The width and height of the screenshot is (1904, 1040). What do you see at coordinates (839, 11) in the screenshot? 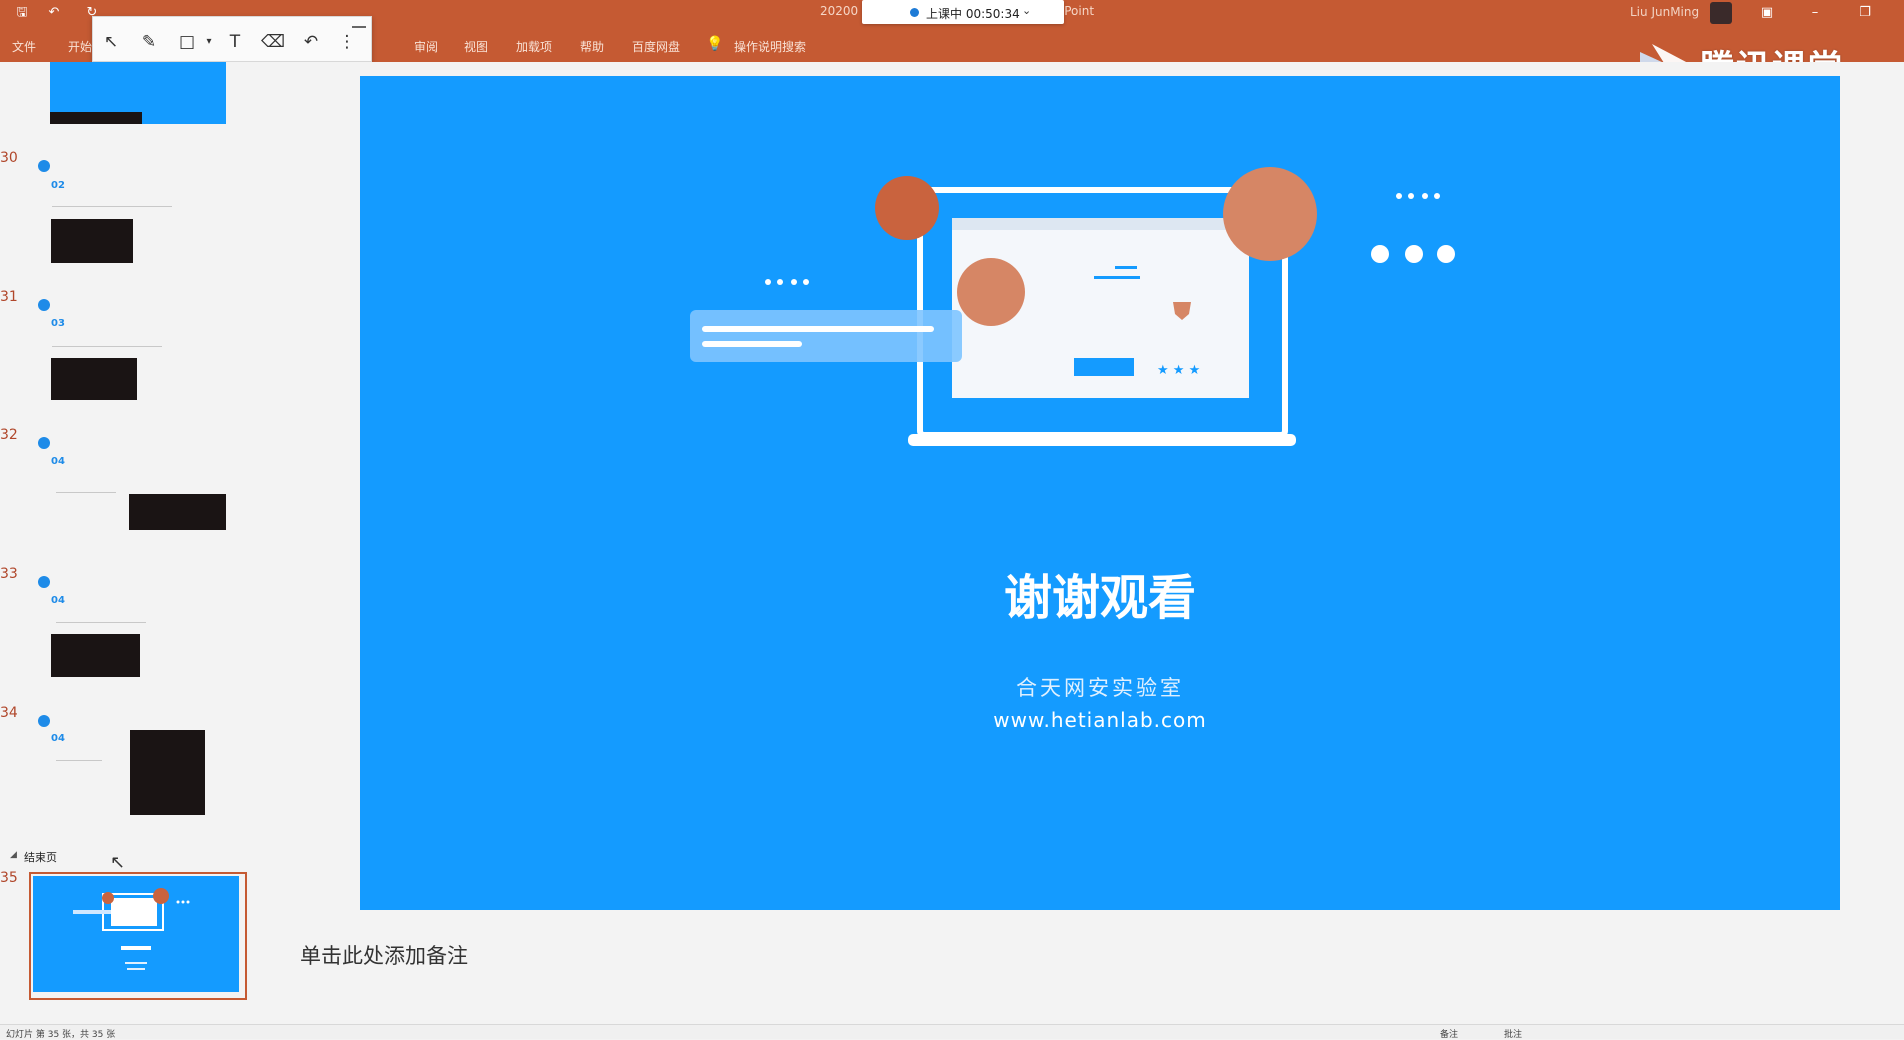
I see `document-title: 20200` at bounding box center [839, 11].